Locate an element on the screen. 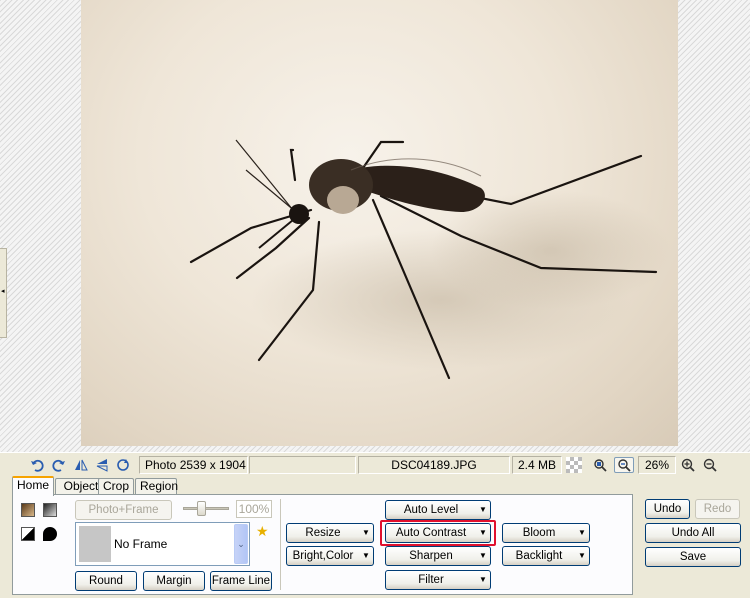  transparency-icon is located at coordinates (574, 465).